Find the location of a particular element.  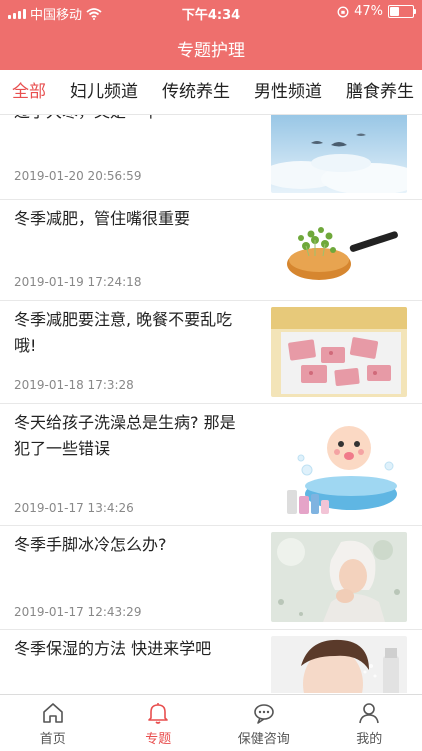

article-thumbnail-woman-winter is located at coordinates (339, 577).